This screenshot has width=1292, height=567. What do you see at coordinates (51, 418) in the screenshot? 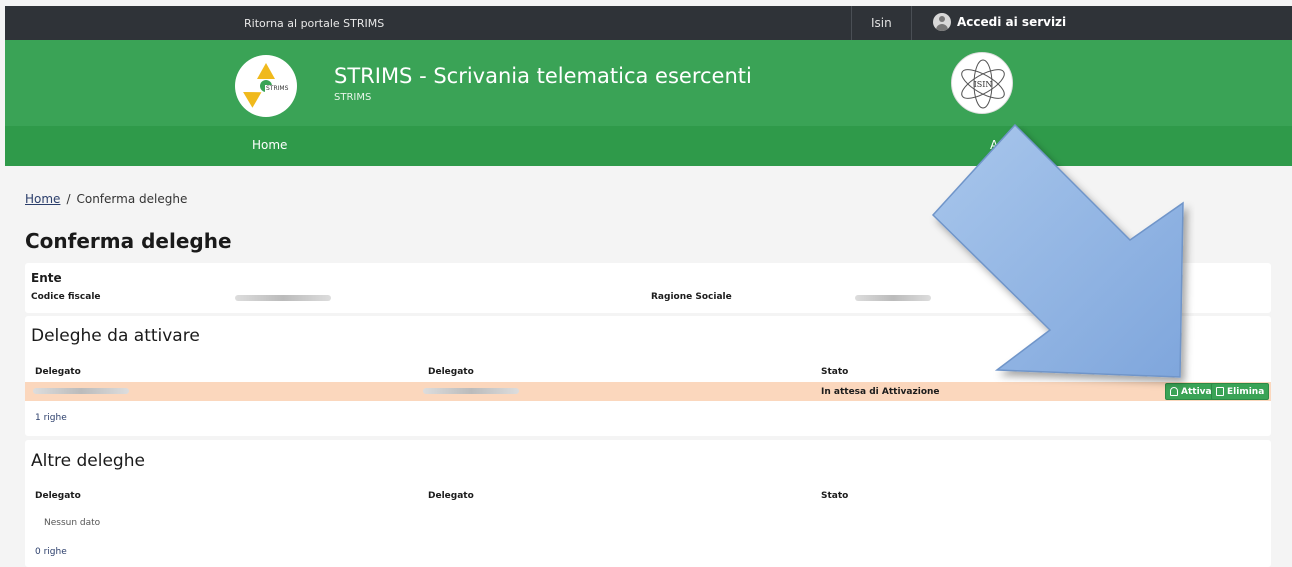
I see `row-count: 1 righe` at bounding box center [51, 418].